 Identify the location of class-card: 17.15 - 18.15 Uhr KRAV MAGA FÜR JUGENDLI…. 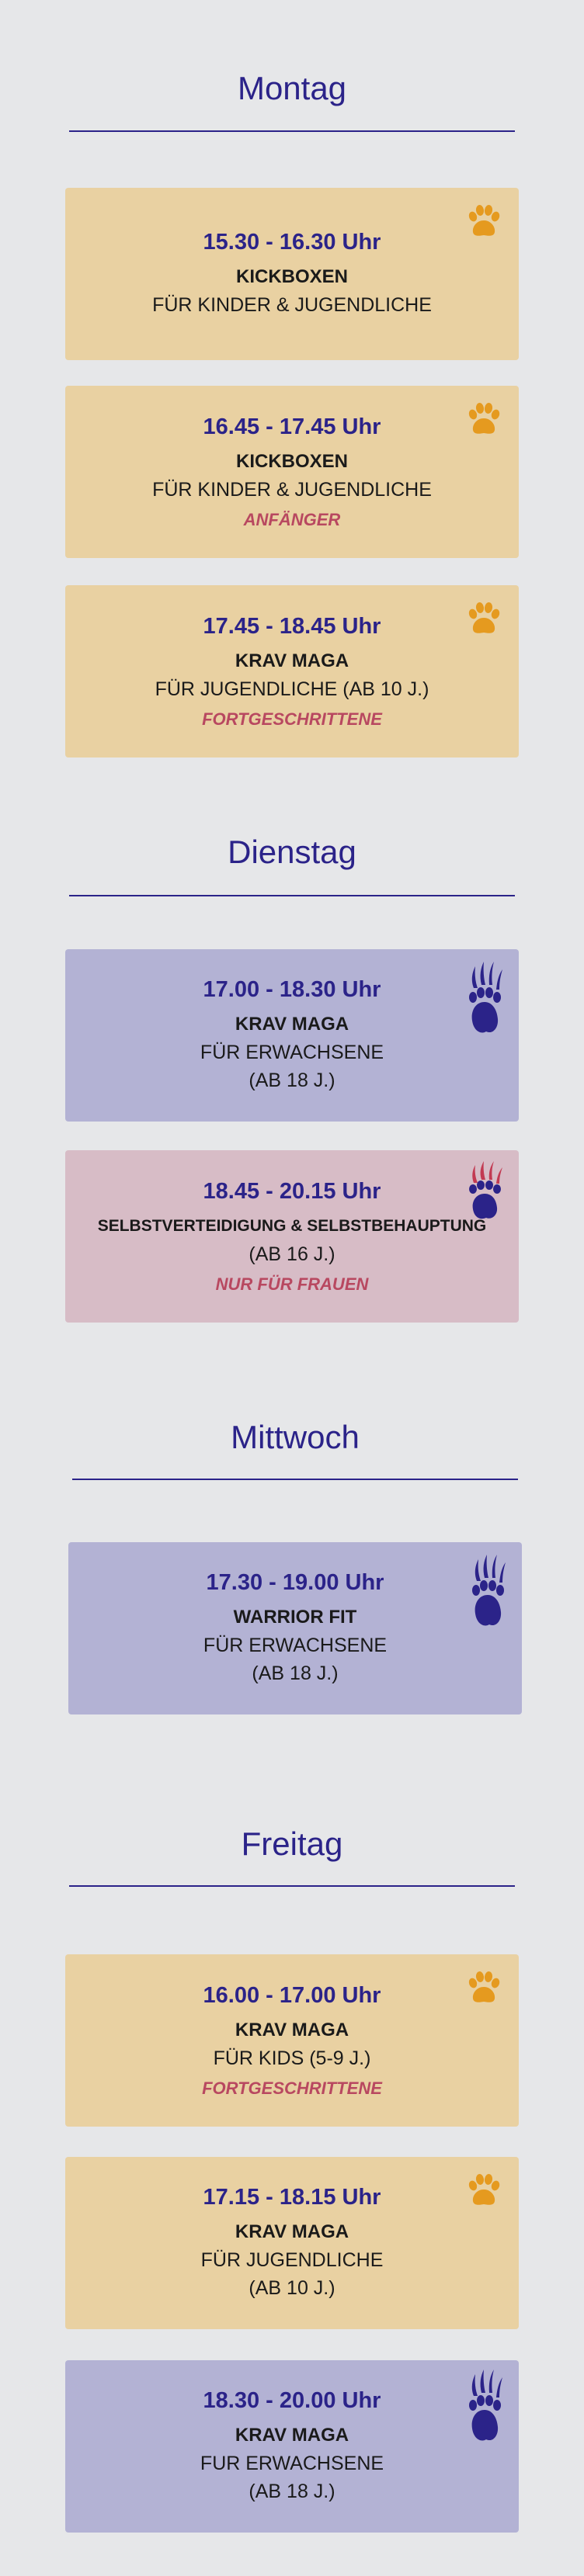
(292, 2243).